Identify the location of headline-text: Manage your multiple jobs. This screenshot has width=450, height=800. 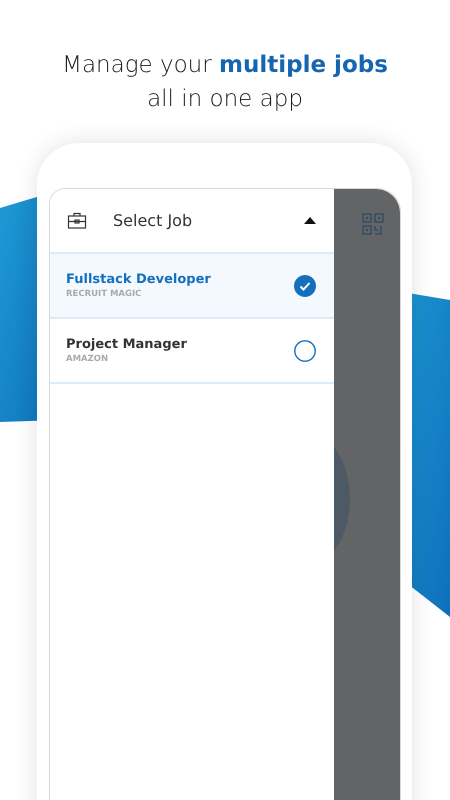
(225, 65).